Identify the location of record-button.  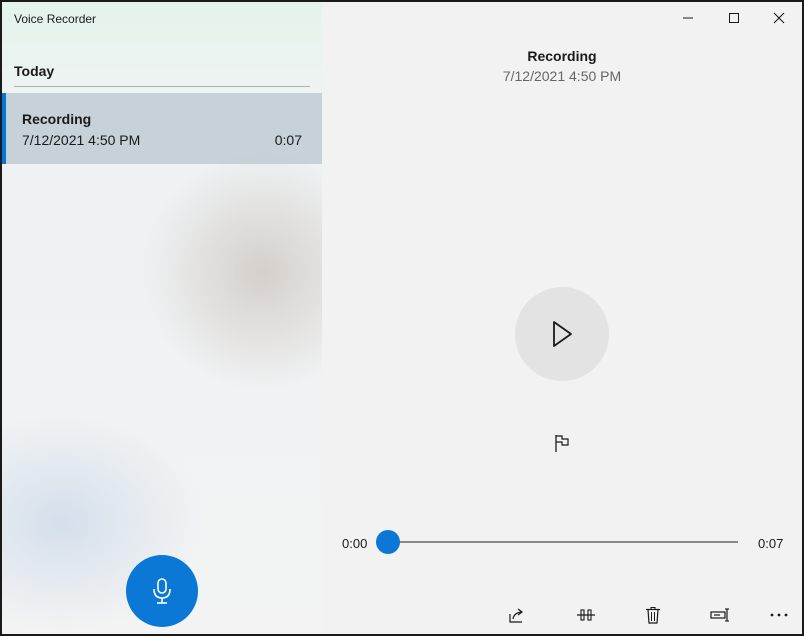
(162, 591).